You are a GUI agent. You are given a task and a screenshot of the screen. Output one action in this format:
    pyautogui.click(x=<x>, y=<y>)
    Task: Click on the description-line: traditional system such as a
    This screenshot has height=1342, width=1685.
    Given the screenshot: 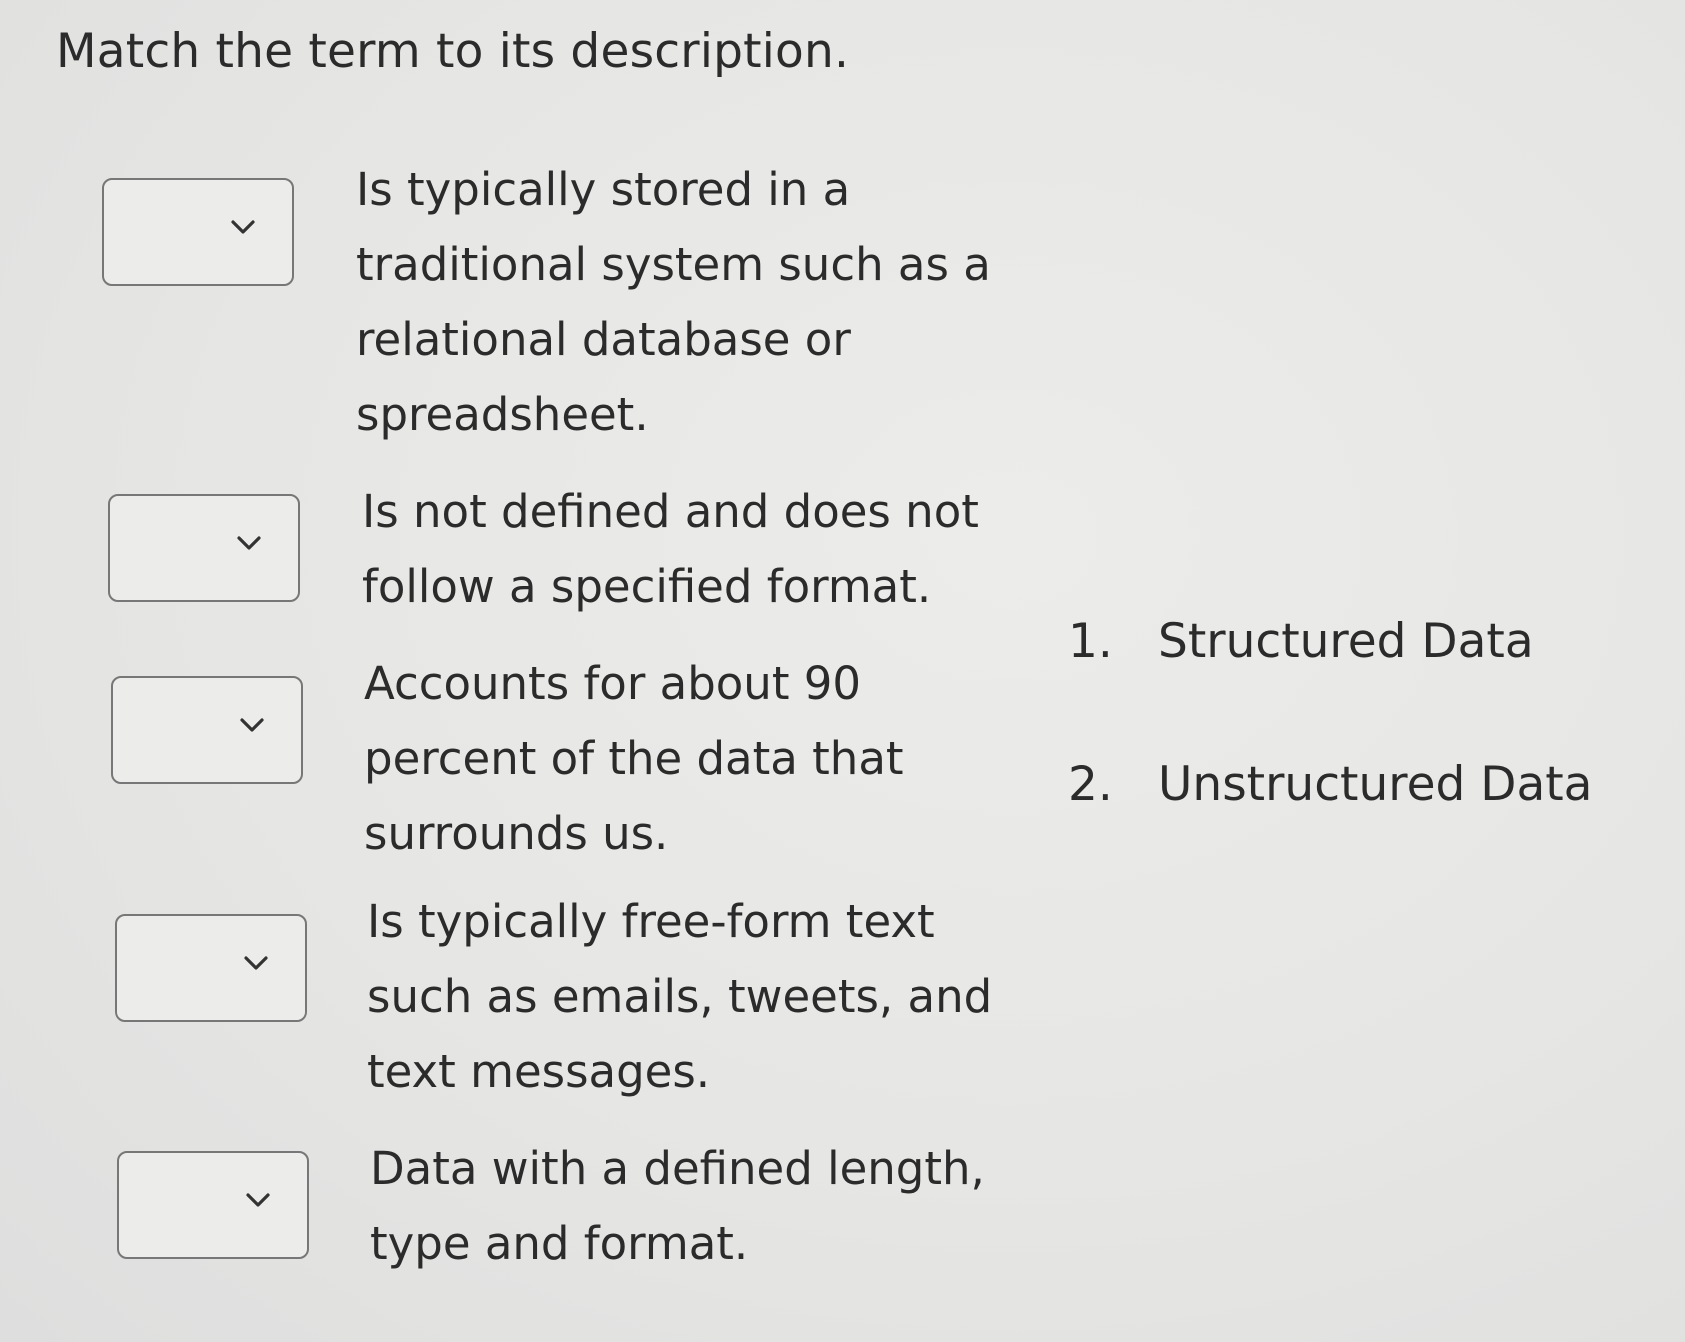 What is the action you would take?
    pyautogui.click(x=673, y=264)
    